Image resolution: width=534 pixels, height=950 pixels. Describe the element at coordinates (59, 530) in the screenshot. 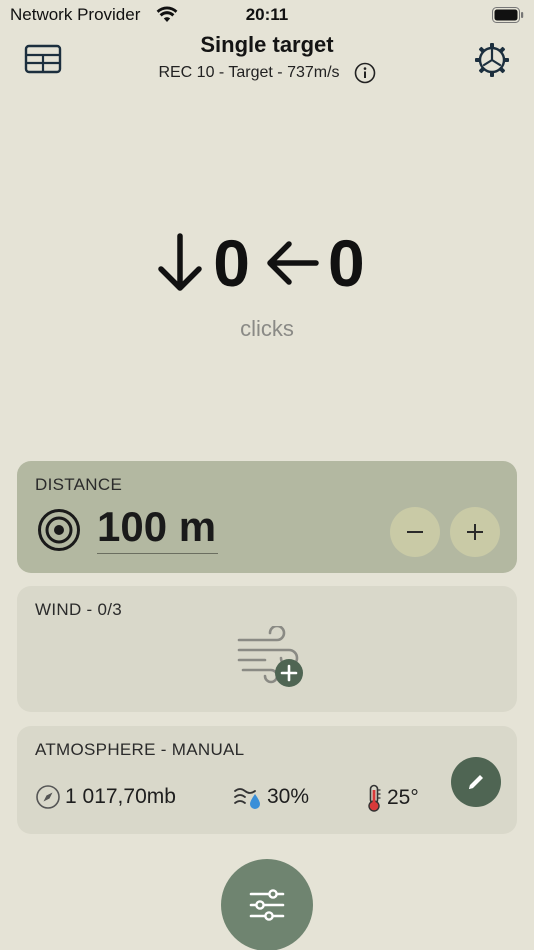

I see `target-icon` at that location.